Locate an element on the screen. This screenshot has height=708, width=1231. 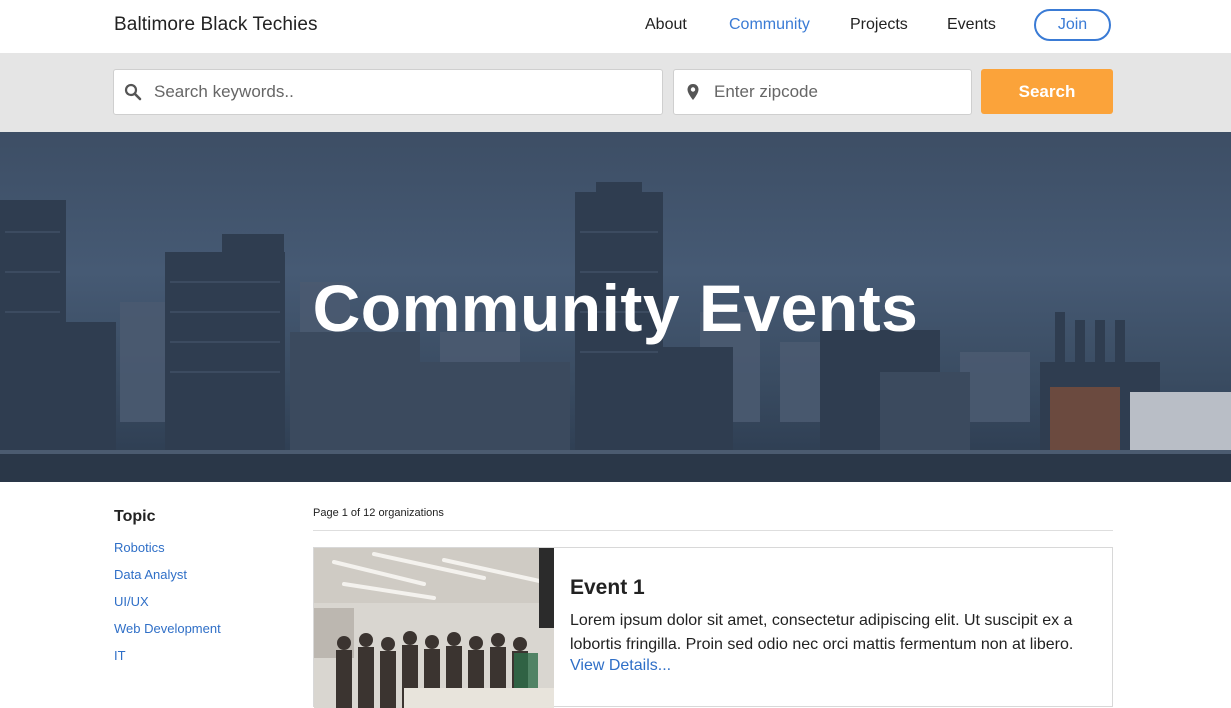
brand-name: Baltimore Black Techies is located at coordinates (216, 25).